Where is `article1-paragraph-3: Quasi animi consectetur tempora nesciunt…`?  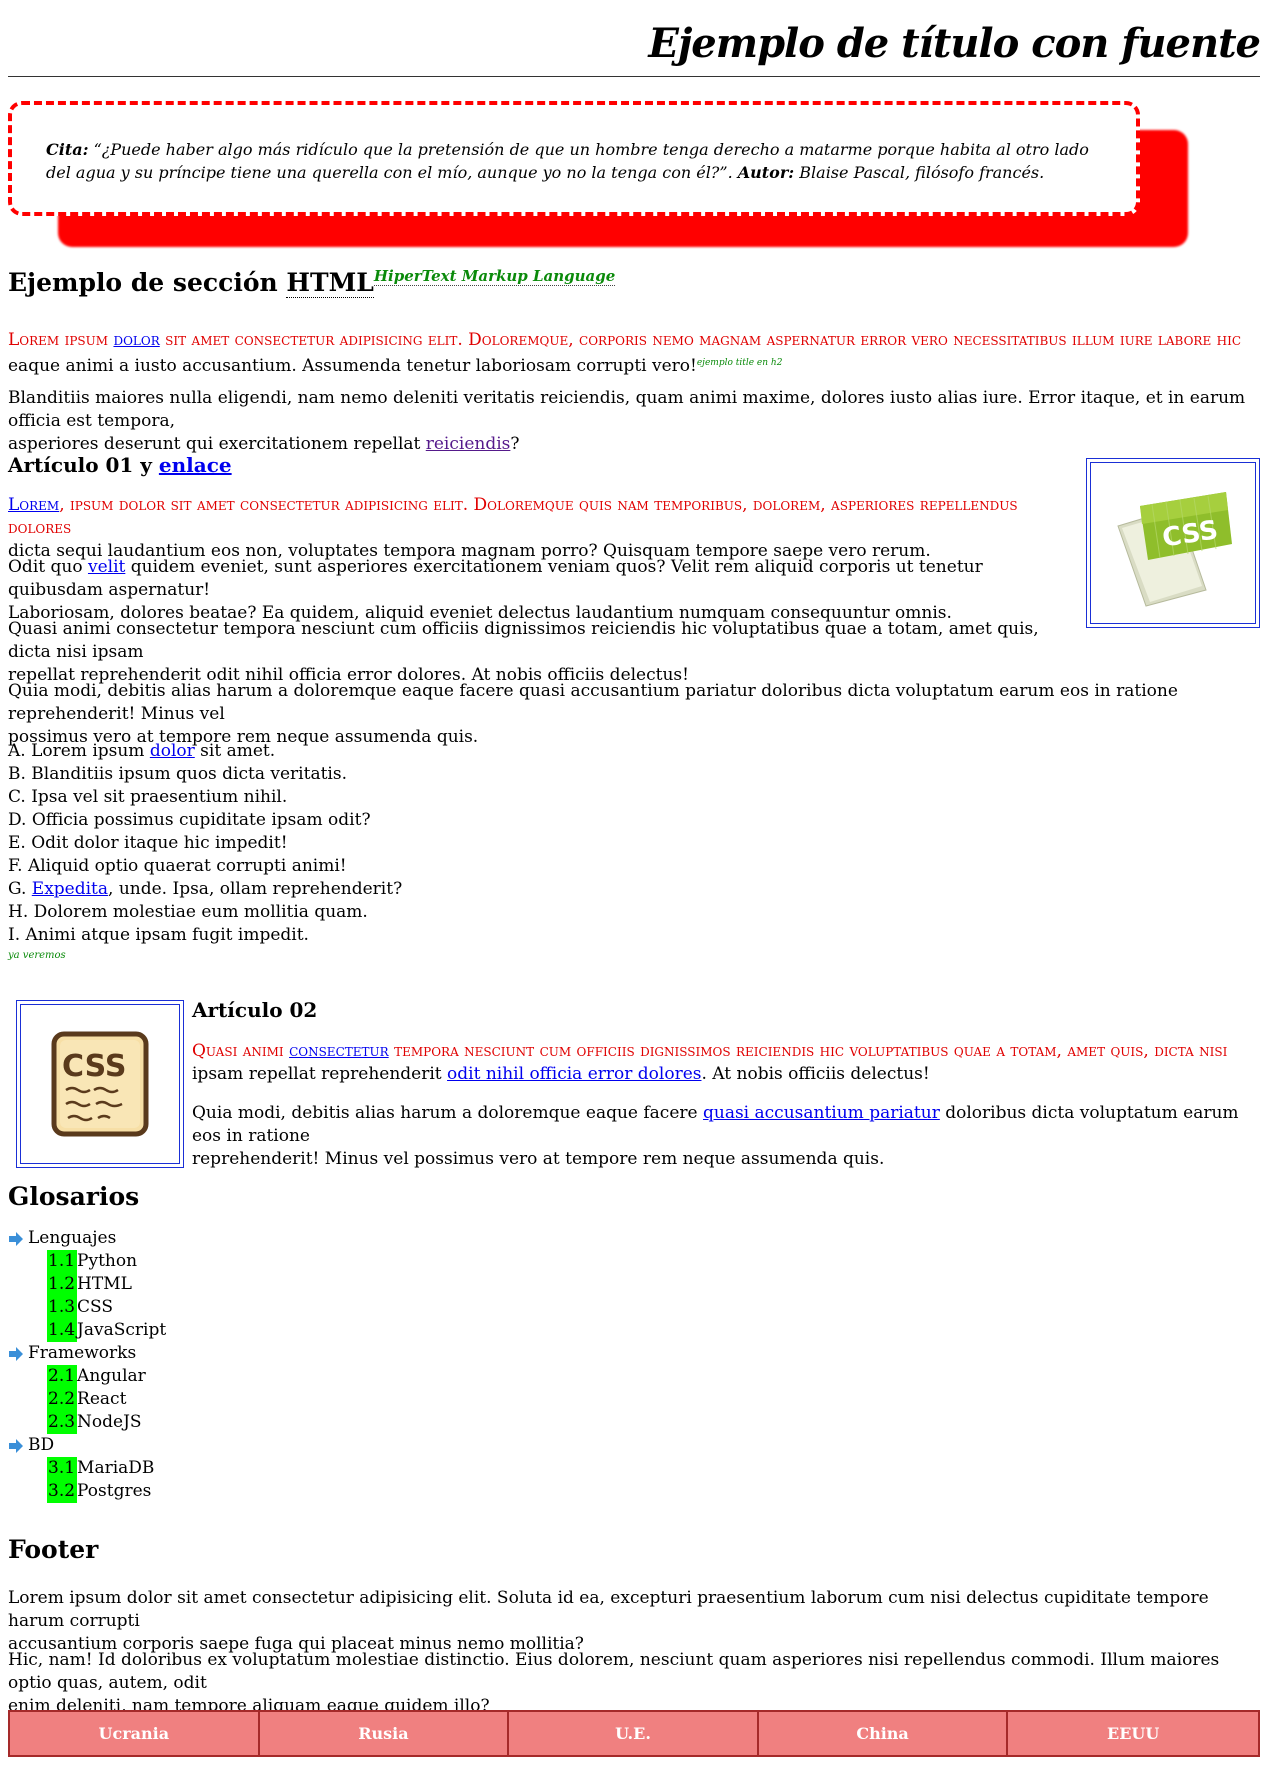 article1-paragraph-3: Quasi animi consectetur tempora nesciunt… is located at coordinates (523, 652).